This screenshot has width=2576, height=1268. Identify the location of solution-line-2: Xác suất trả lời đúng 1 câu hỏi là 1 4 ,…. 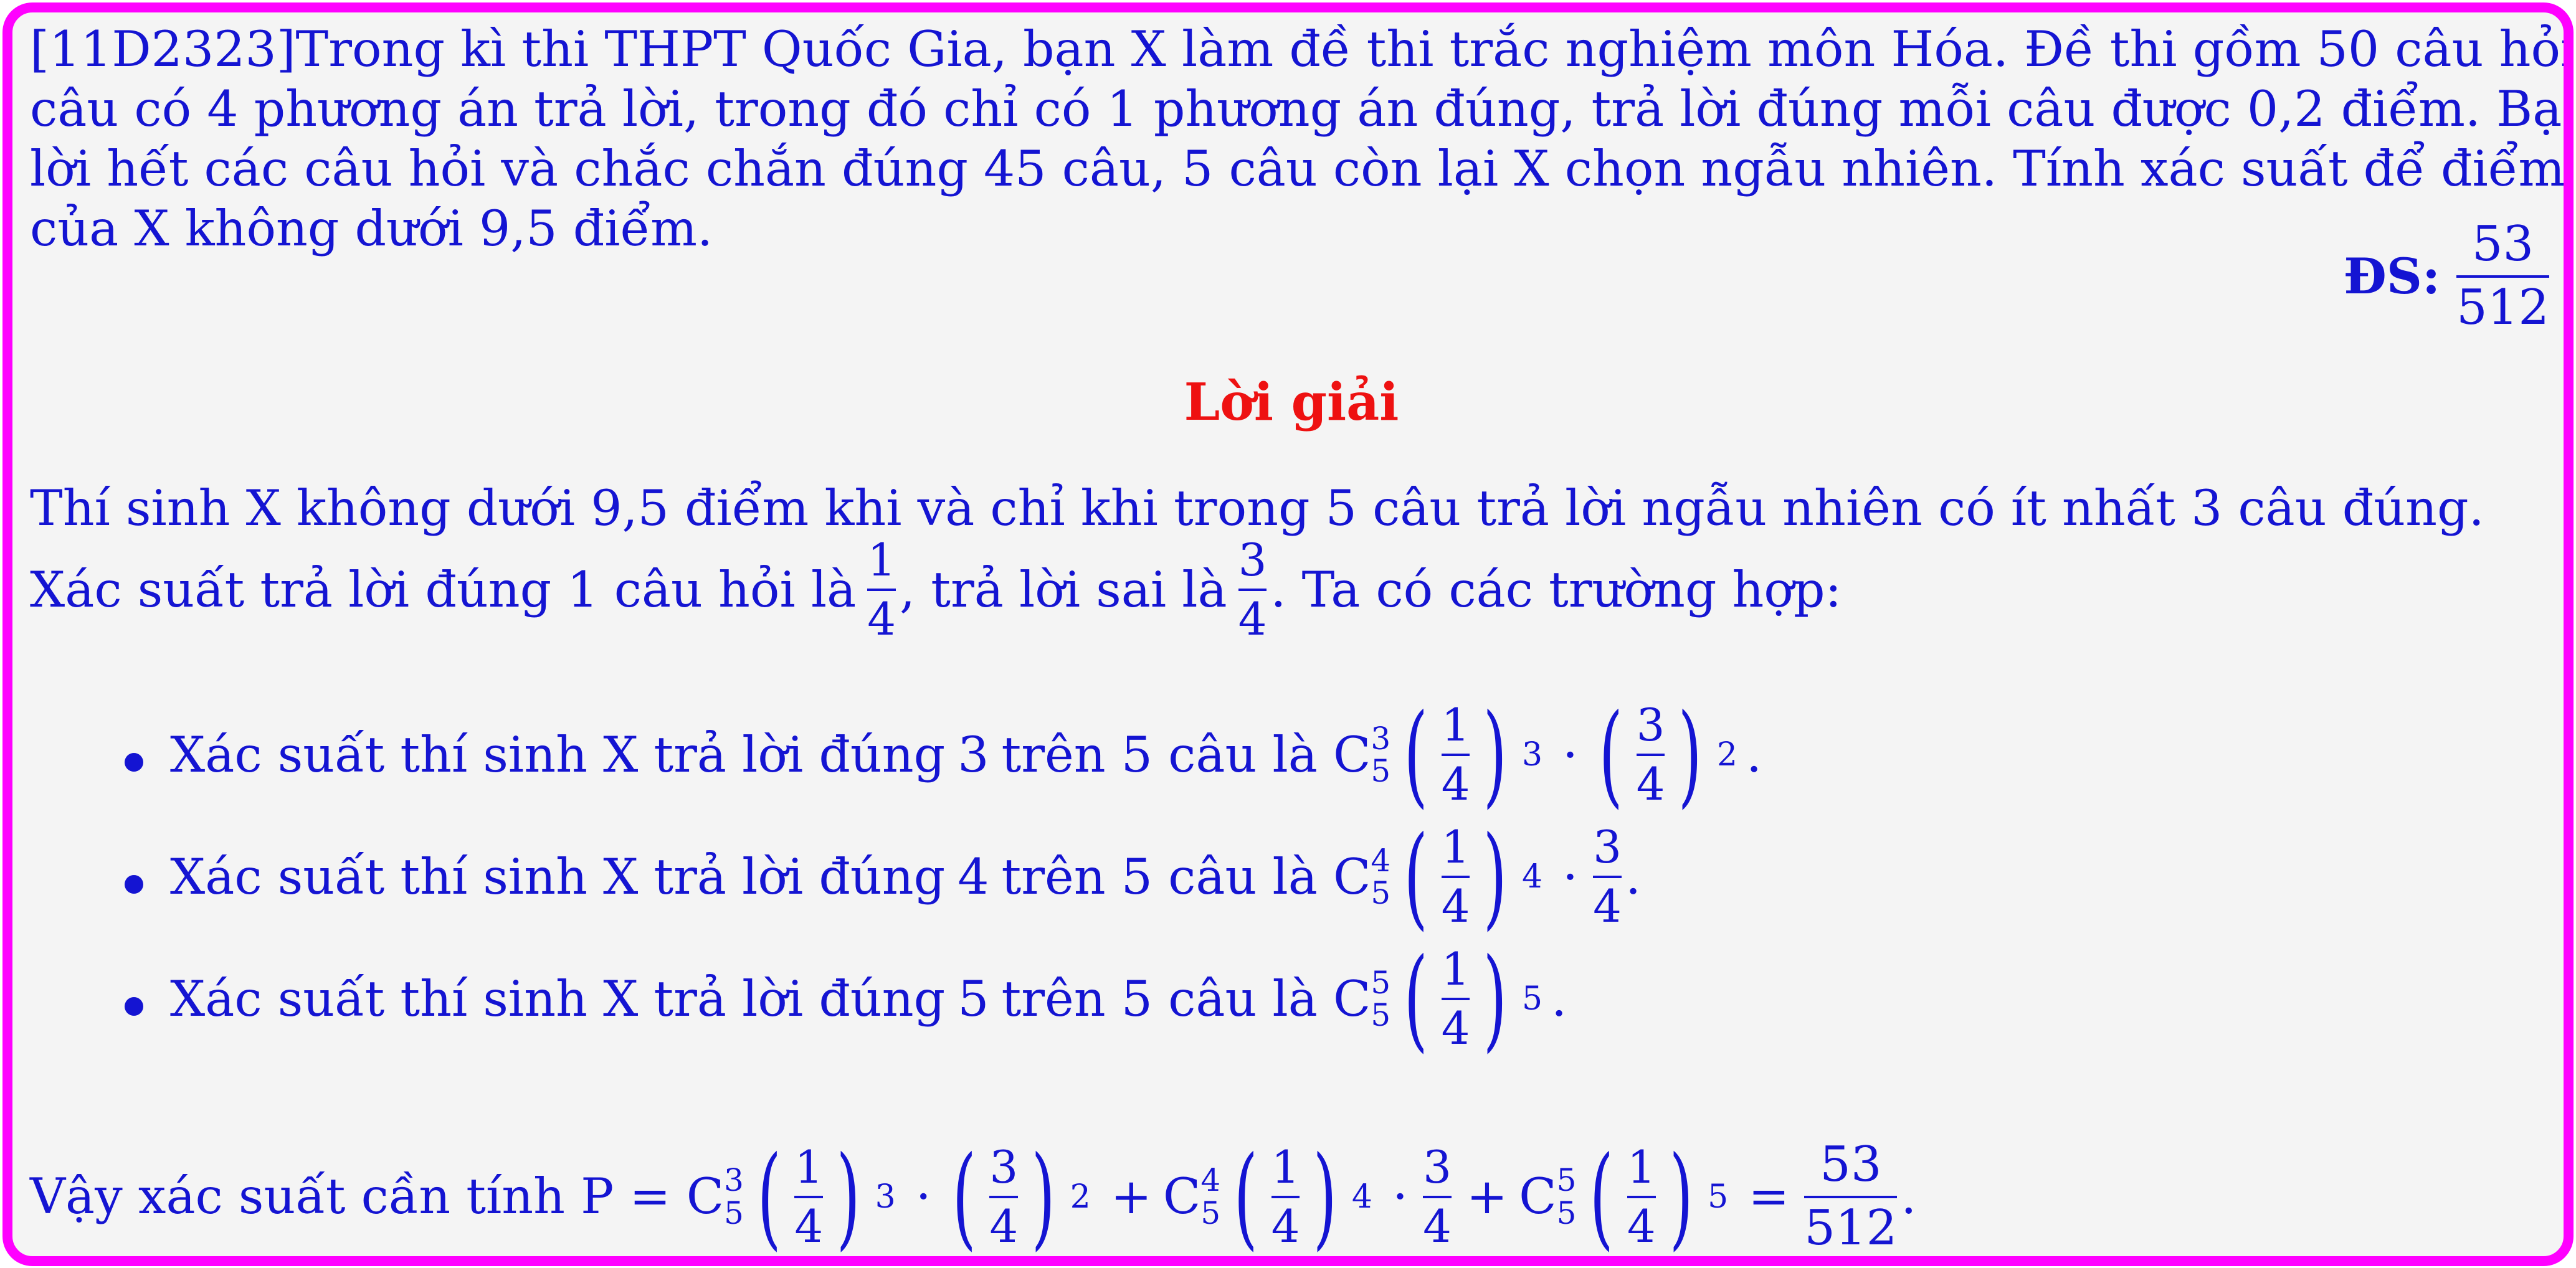
(936, 590).